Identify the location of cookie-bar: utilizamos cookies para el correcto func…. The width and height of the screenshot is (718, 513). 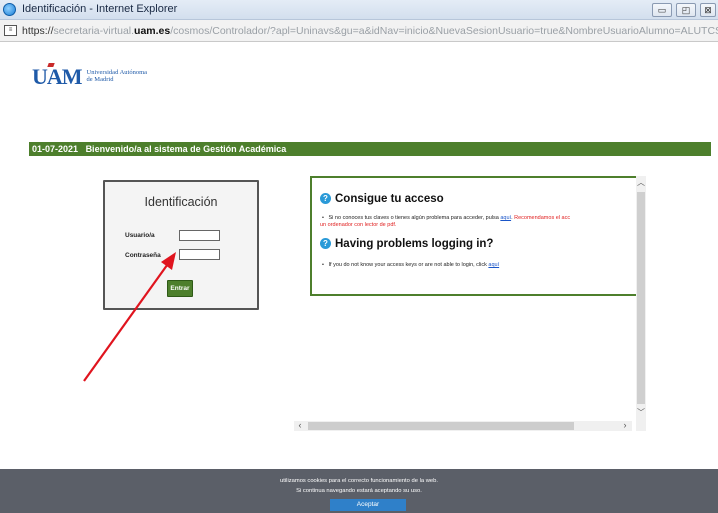
(359, 491).